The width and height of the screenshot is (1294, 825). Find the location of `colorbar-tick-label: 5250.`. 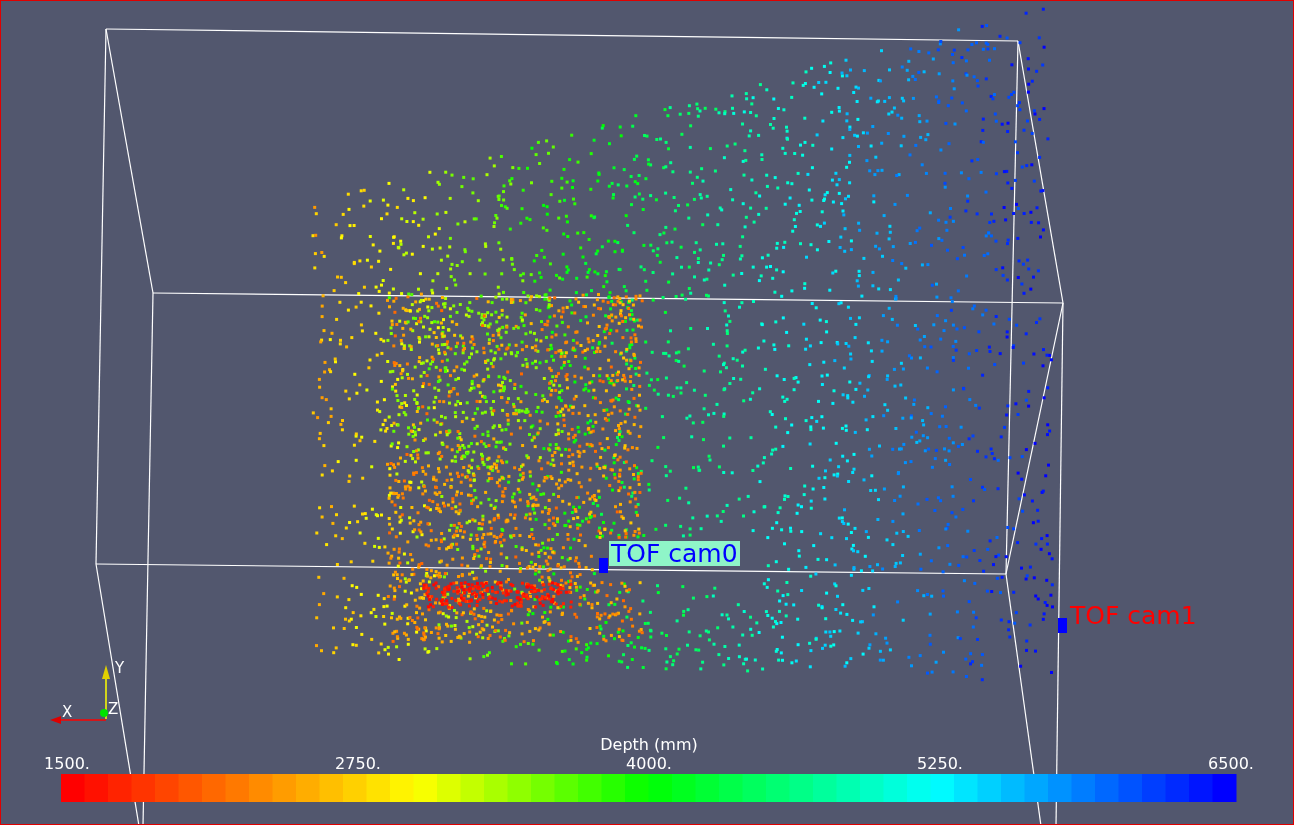

colorbar-tick-label: 5250. is located at coordinates (940, 764).